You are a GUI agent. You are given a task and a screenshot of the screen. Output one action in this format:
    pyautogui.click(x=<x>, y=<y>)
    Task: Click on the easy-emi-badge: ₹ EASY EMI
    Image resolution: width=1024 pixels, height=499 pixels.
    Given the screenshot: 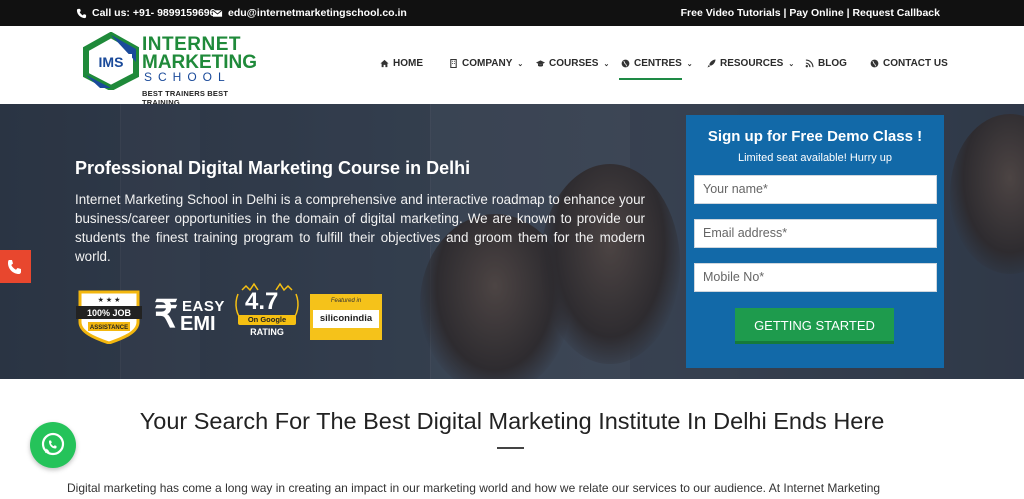 What is the action you would take?
    pyautogui.click(x=191, y=316)
    